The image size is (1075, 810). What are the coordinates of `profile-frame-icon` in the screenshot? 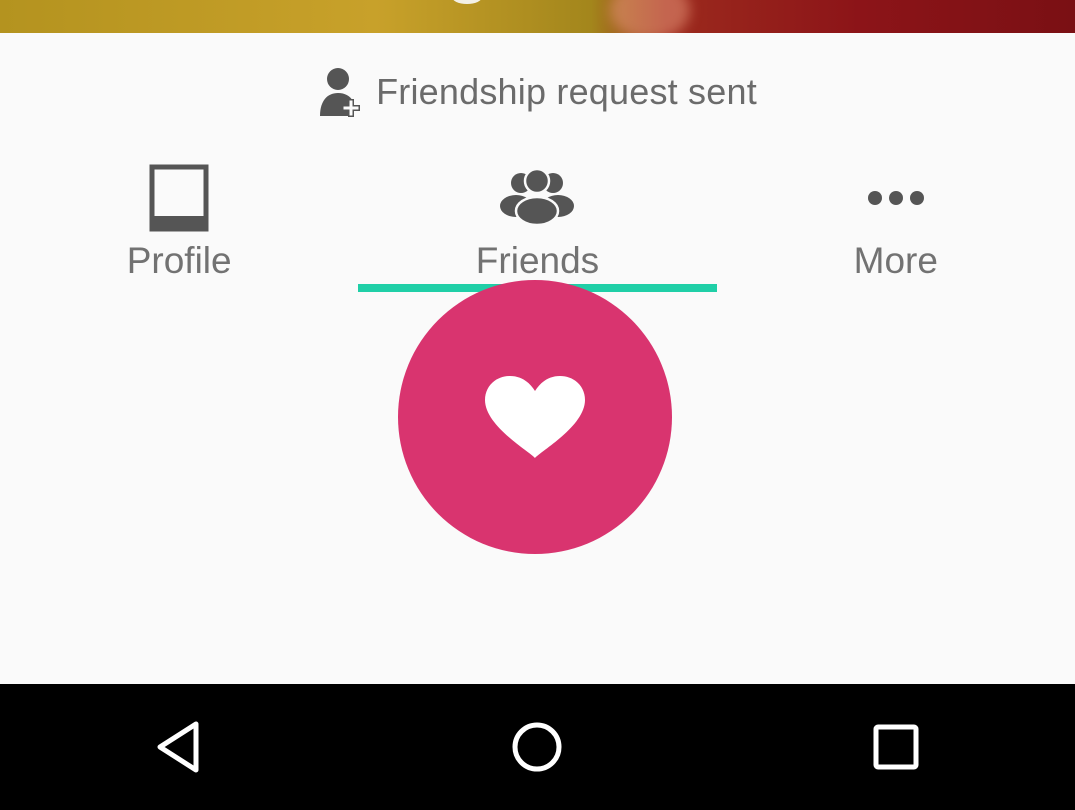 It's located at (179, 198).